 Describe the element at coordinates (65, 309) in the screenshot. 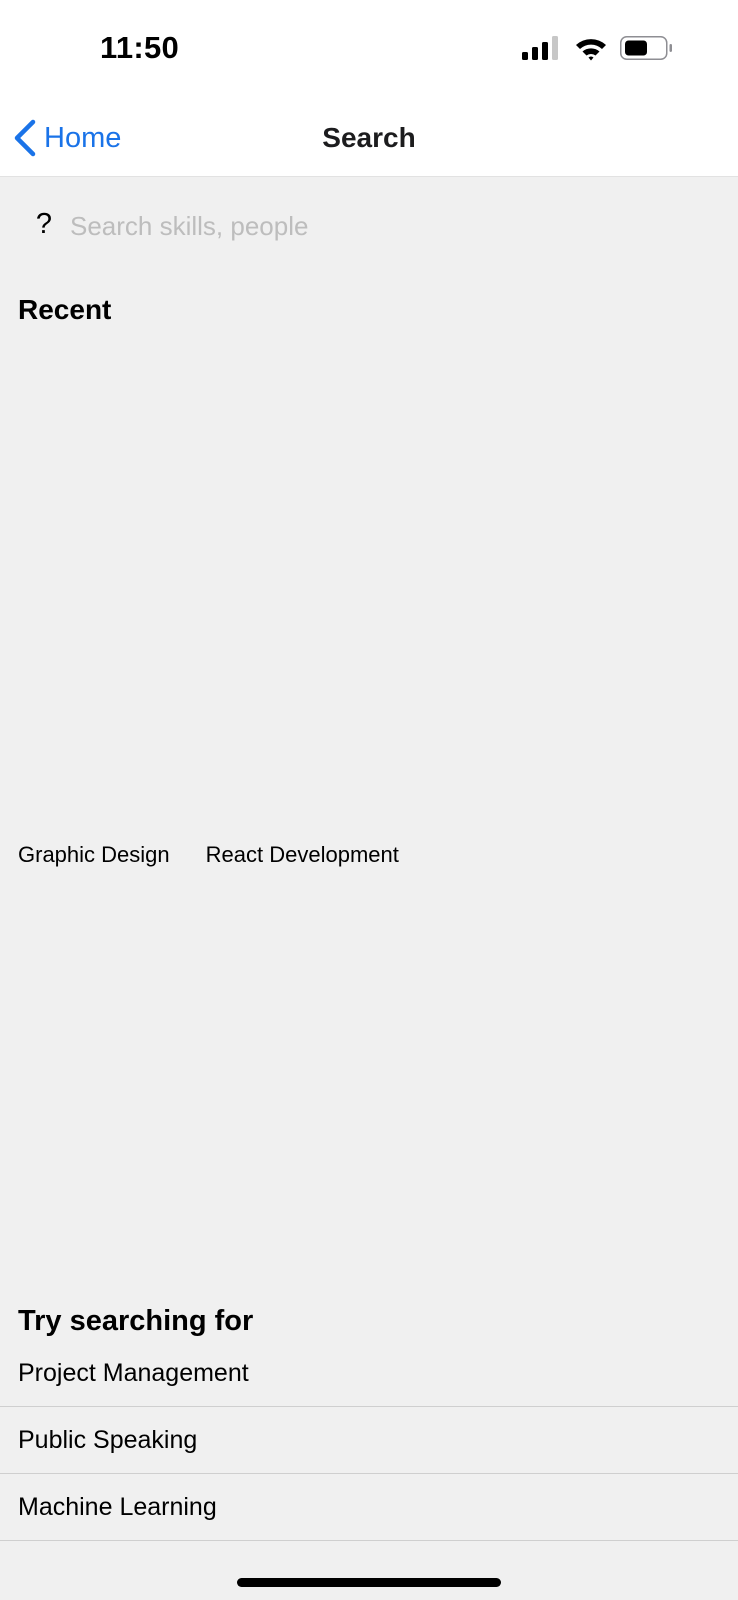

I see `recent-heading: Recent` at that location.